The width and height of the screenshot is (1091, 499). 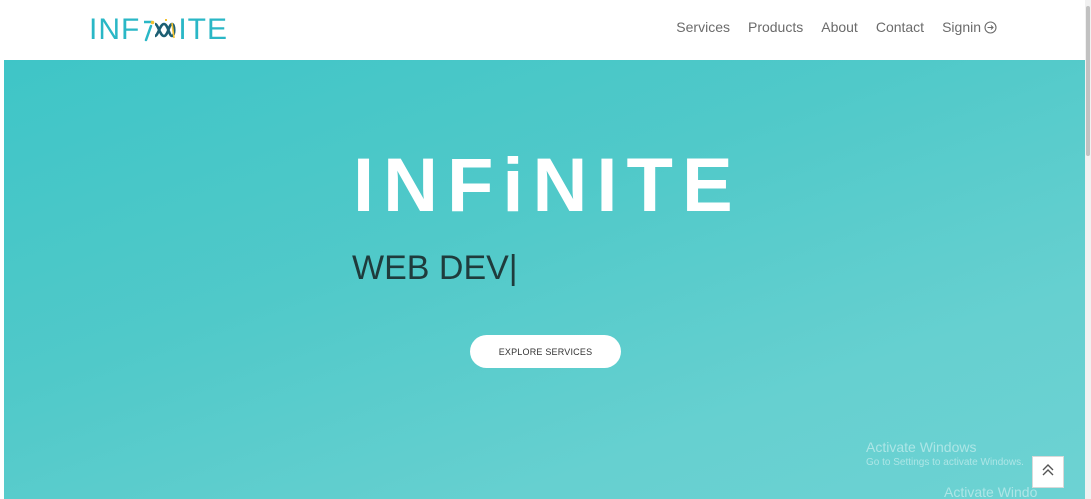 What do you see at coordinates (203, 29) in the screenshot?
I see `logo-text-suffix: ITE` at bounding box center [203, 29].